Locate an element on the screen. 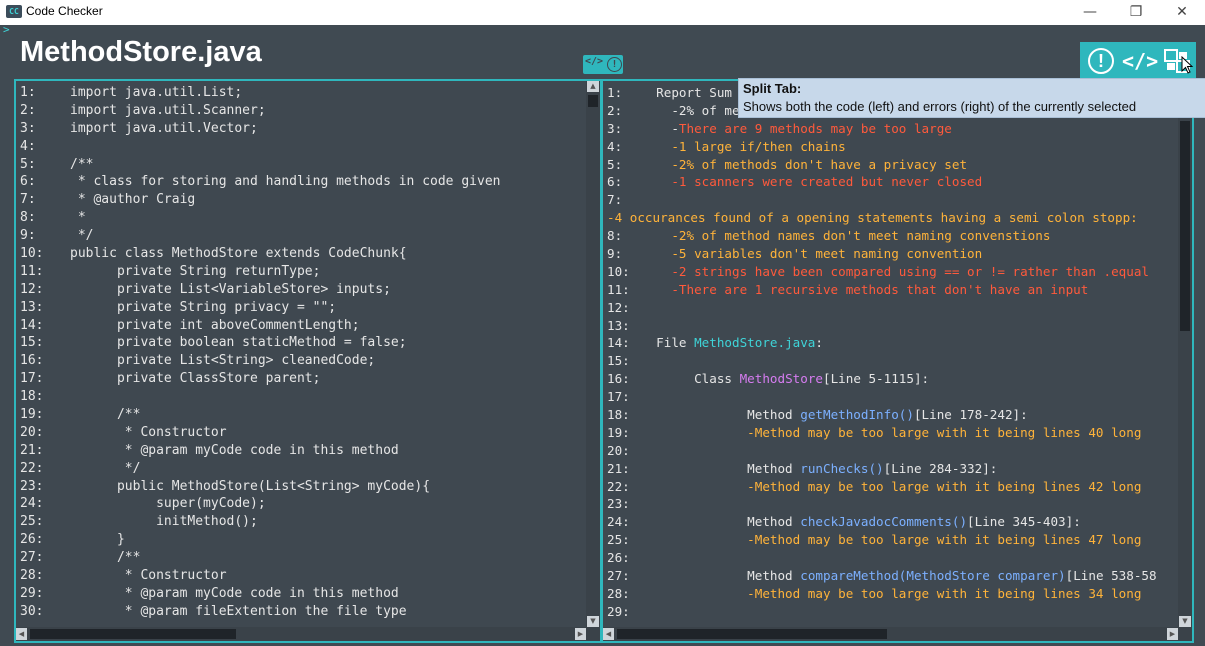 The image size is (1205, 646). code-text: * @param myCode code in this method is located at coordinates (234, 593).